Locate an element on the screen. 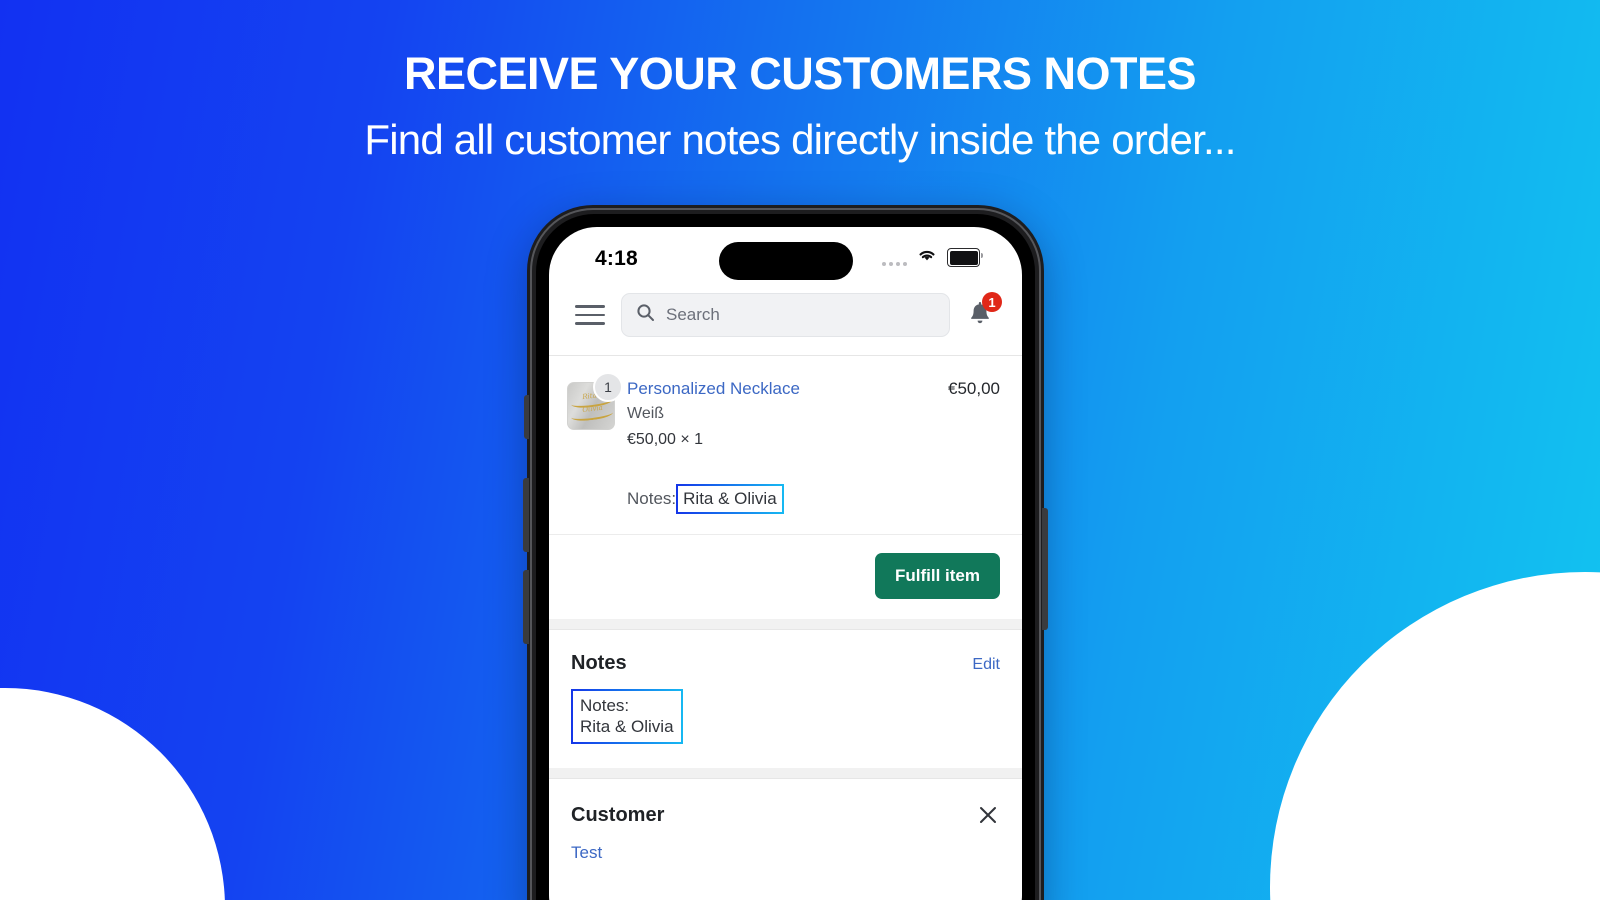 Image resolution: width=1600 pixels, height=900 pixels. search-placeholder: Search is located at coordinates (693, 314).